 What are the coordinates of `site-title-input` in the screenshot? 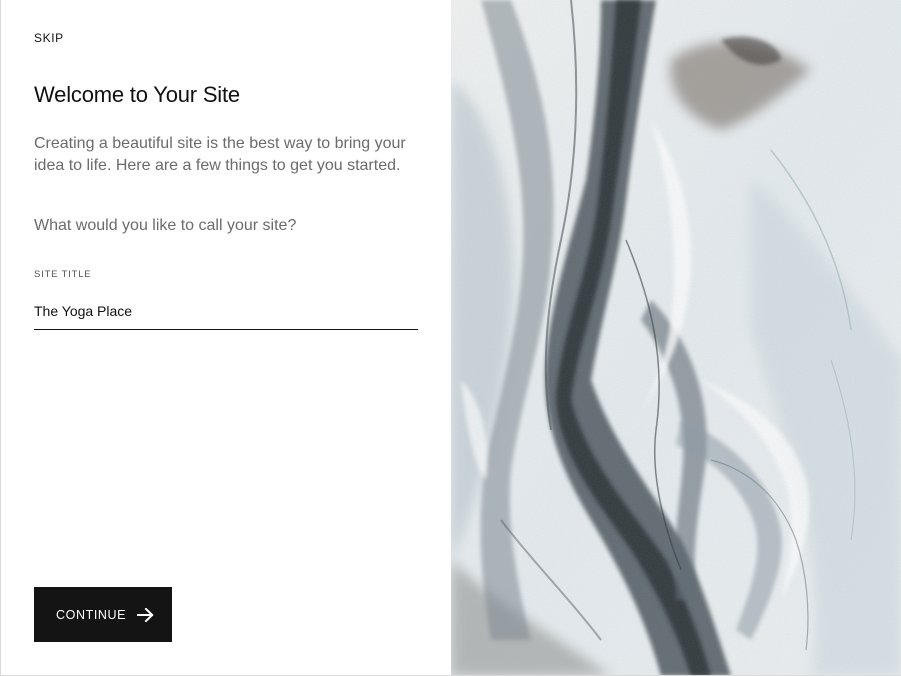 It's located at (226, 313).